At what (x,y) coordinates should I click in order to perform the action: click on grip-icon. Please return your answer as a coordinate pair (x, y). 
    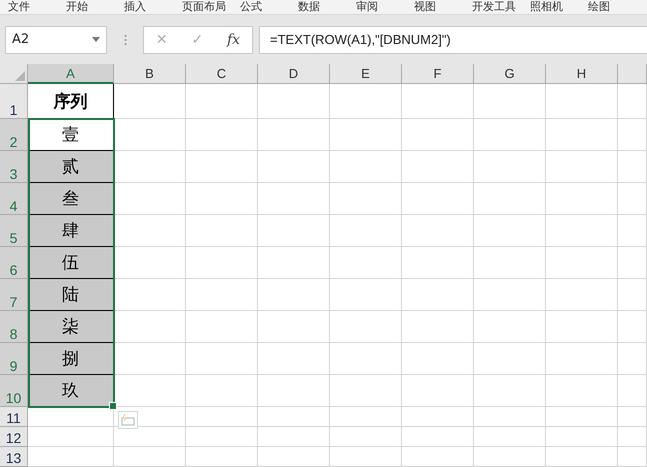
    Looking at the image, I should click on (125, 40).